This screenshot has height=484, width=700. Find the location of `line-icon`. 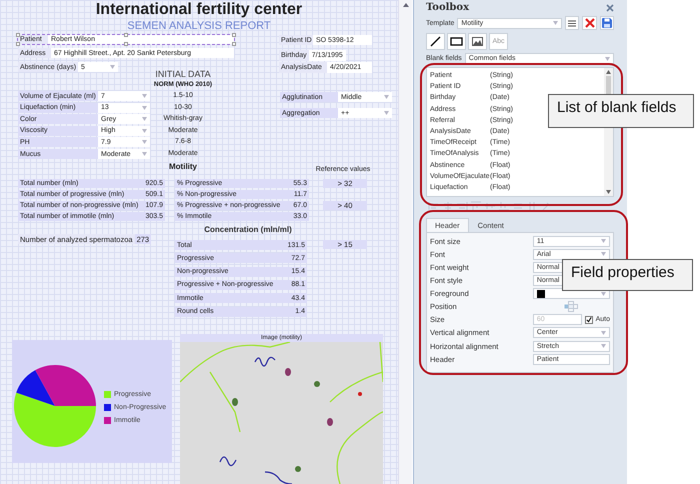

line-icon is located at coordinates (435, 41).